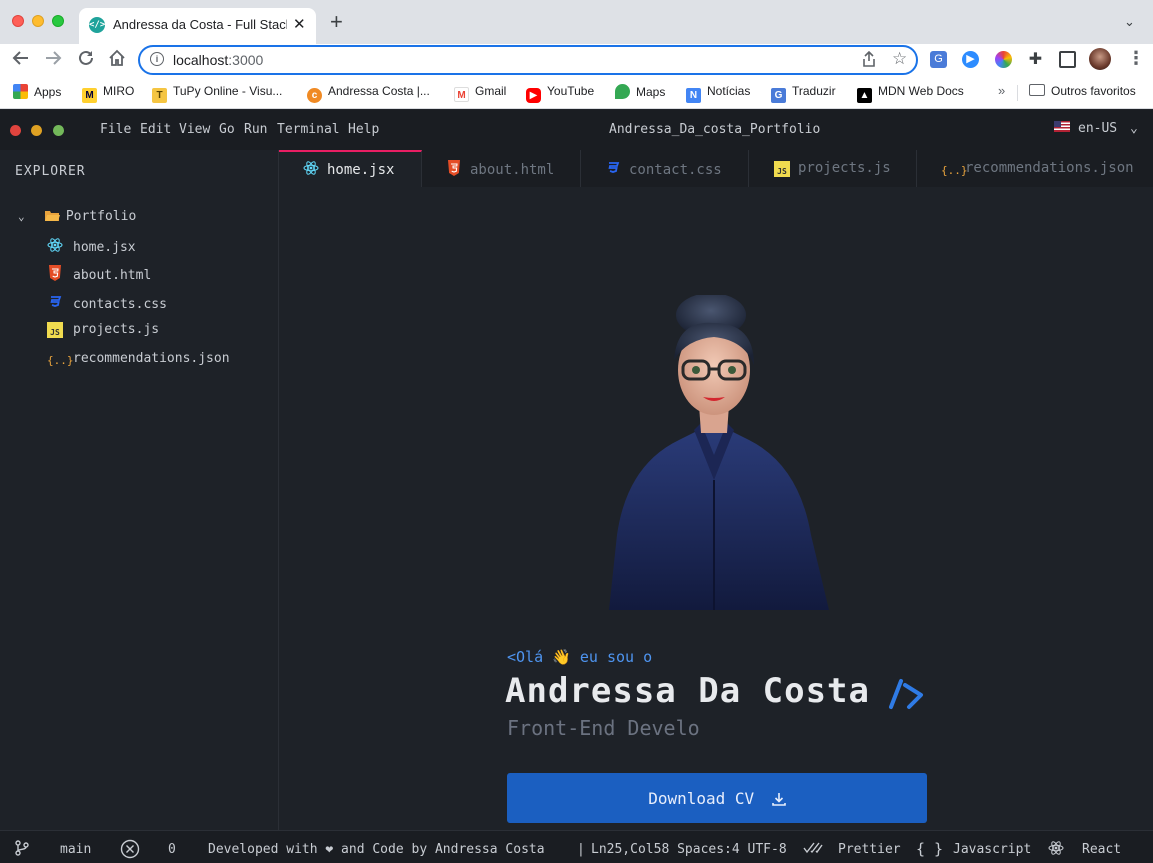  What do you see at coordinates (869, 849) in the screenshot?
I see `formatter-label: Prettier` at bounding box center [869, 849].